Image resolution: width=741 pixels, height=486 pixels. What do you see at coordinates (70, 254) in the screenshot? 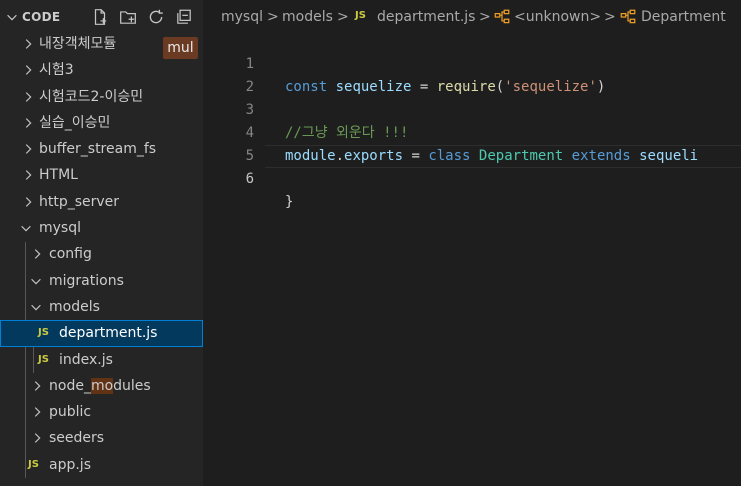
I see `tree-item-label: config` at bounding box center [70, 254].